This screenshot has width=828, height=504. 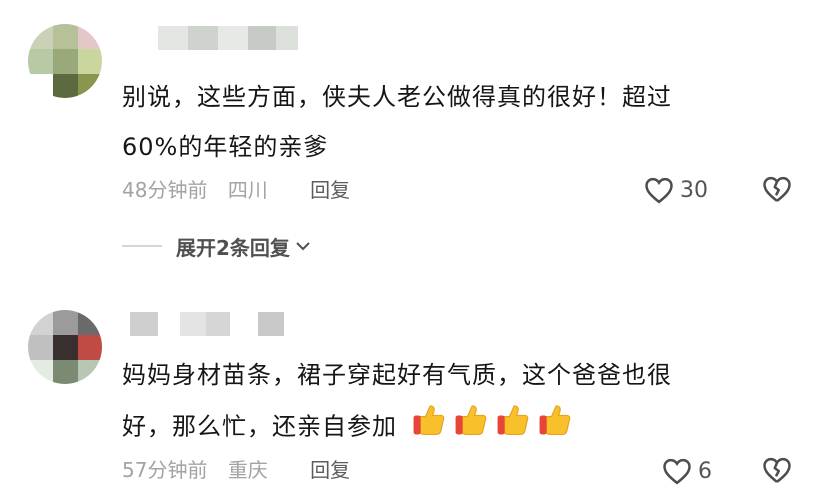 I want to click on comment-text-line: 好，那么忙，还亲自参加, so click(x=259, y=426).